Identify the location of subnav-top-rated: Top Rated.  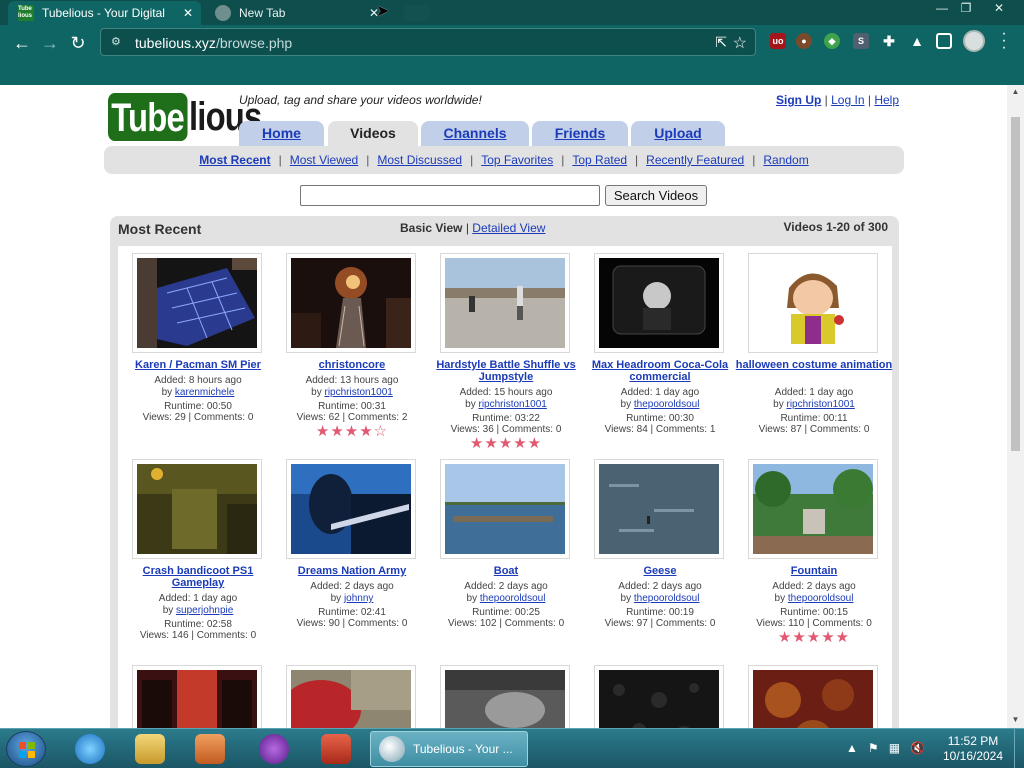
(599, 160).